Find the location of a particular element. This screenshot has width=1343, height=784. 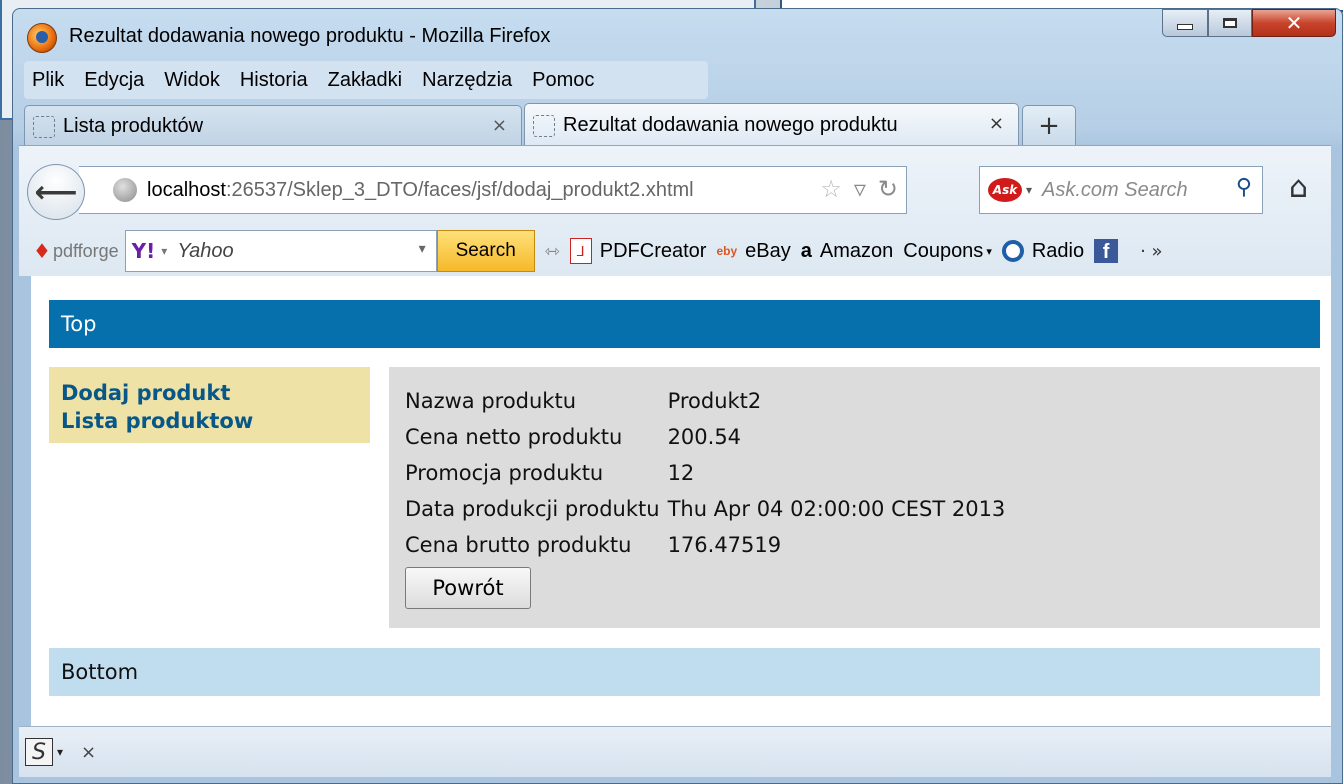

reload-icon: ↻ is located at coordinates (888, 189).